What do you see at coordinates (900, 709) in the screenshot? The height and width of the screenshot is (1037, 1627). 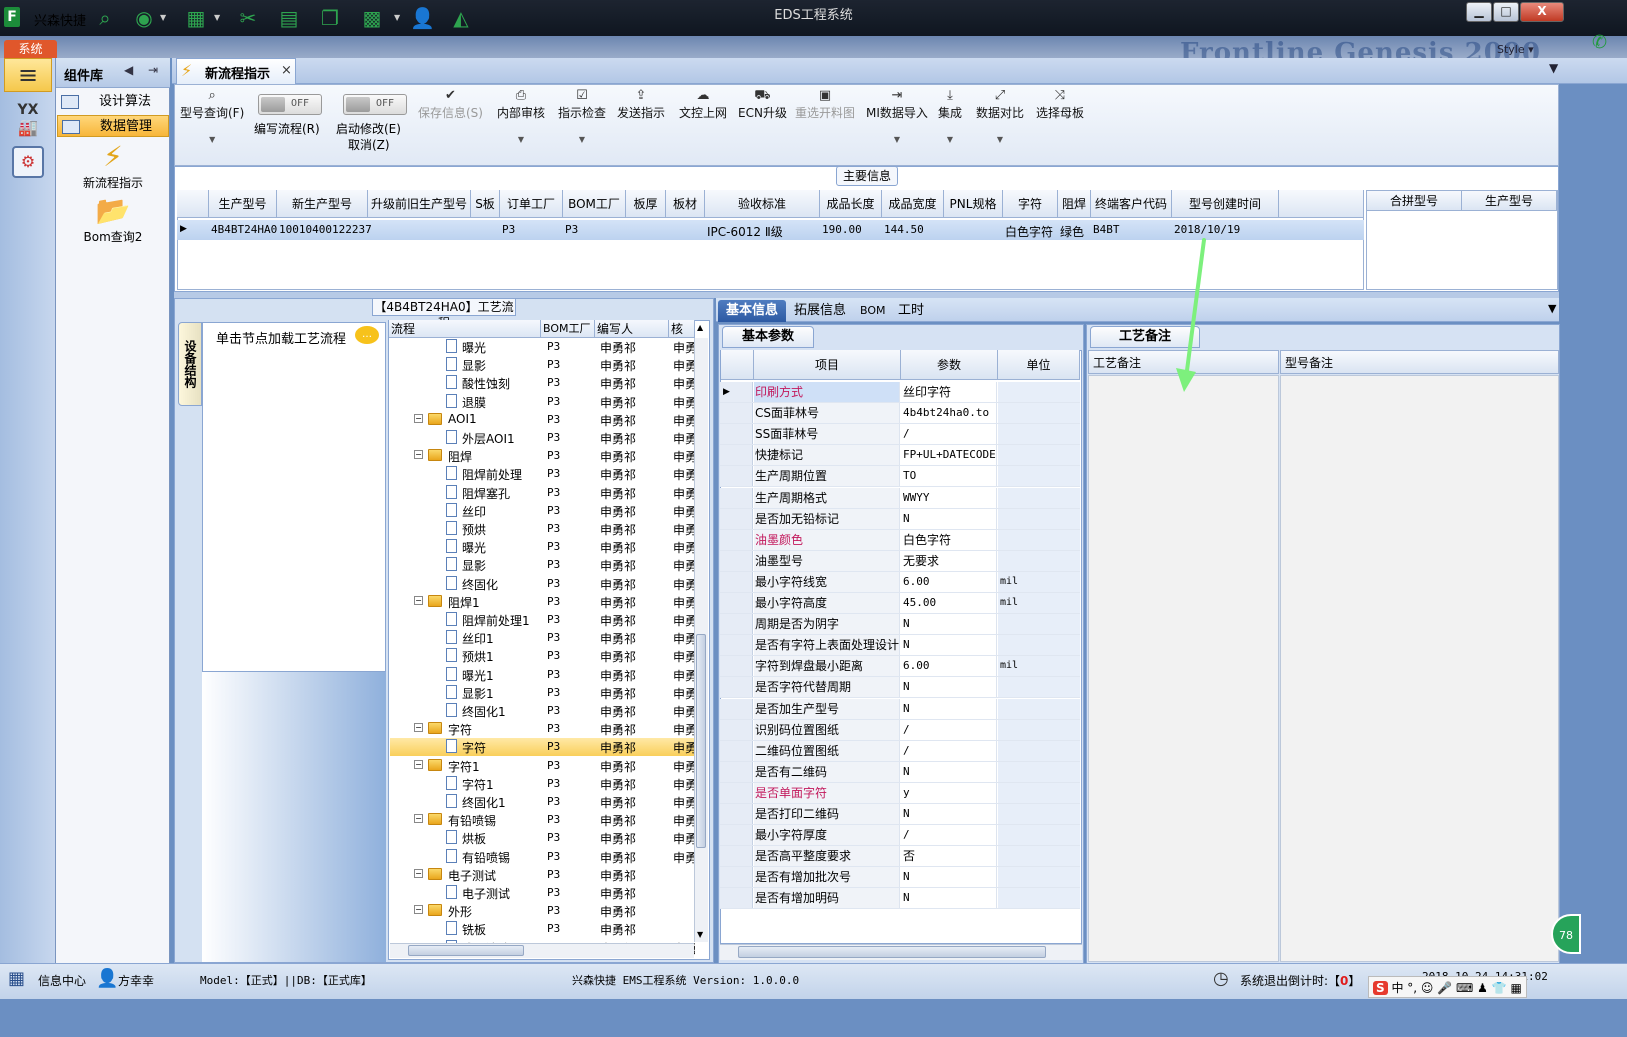 I see `param-row: 是否加生产型号 N` at bounding box center [900, 709].